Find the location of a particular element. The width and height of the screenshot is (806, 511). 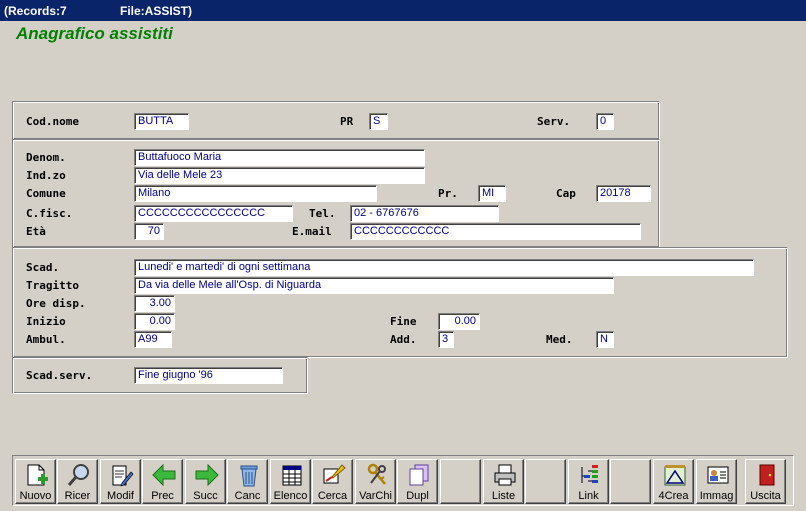

tel-field: 02 - 6767676 is located at coordinates (424, 213).